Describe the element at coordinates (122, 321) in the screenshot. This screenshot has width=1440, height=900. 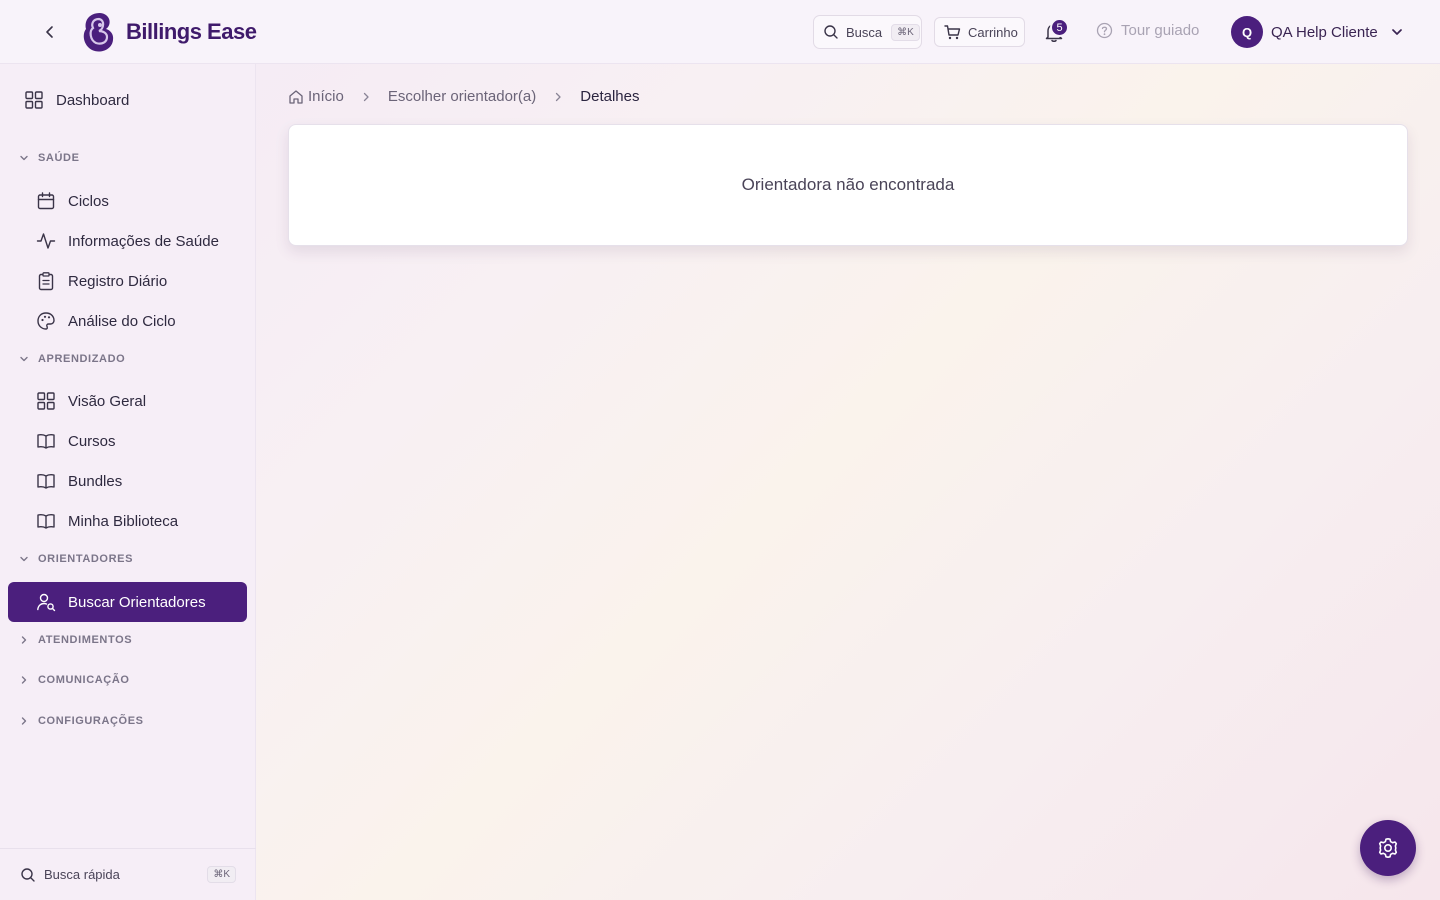
I see `sidebar-item-label: Análise do Ciclo` at that location.